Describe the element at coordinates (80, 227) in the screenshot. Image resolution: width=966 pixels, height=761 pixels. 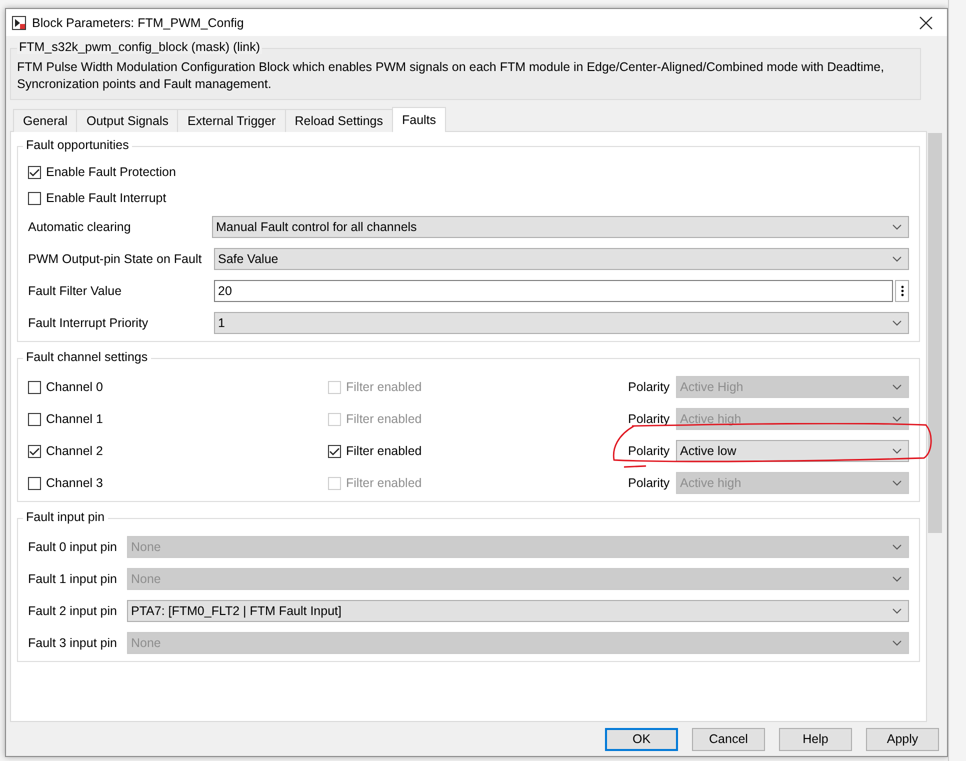
I see `field-label: Automatic clearing` at that location.